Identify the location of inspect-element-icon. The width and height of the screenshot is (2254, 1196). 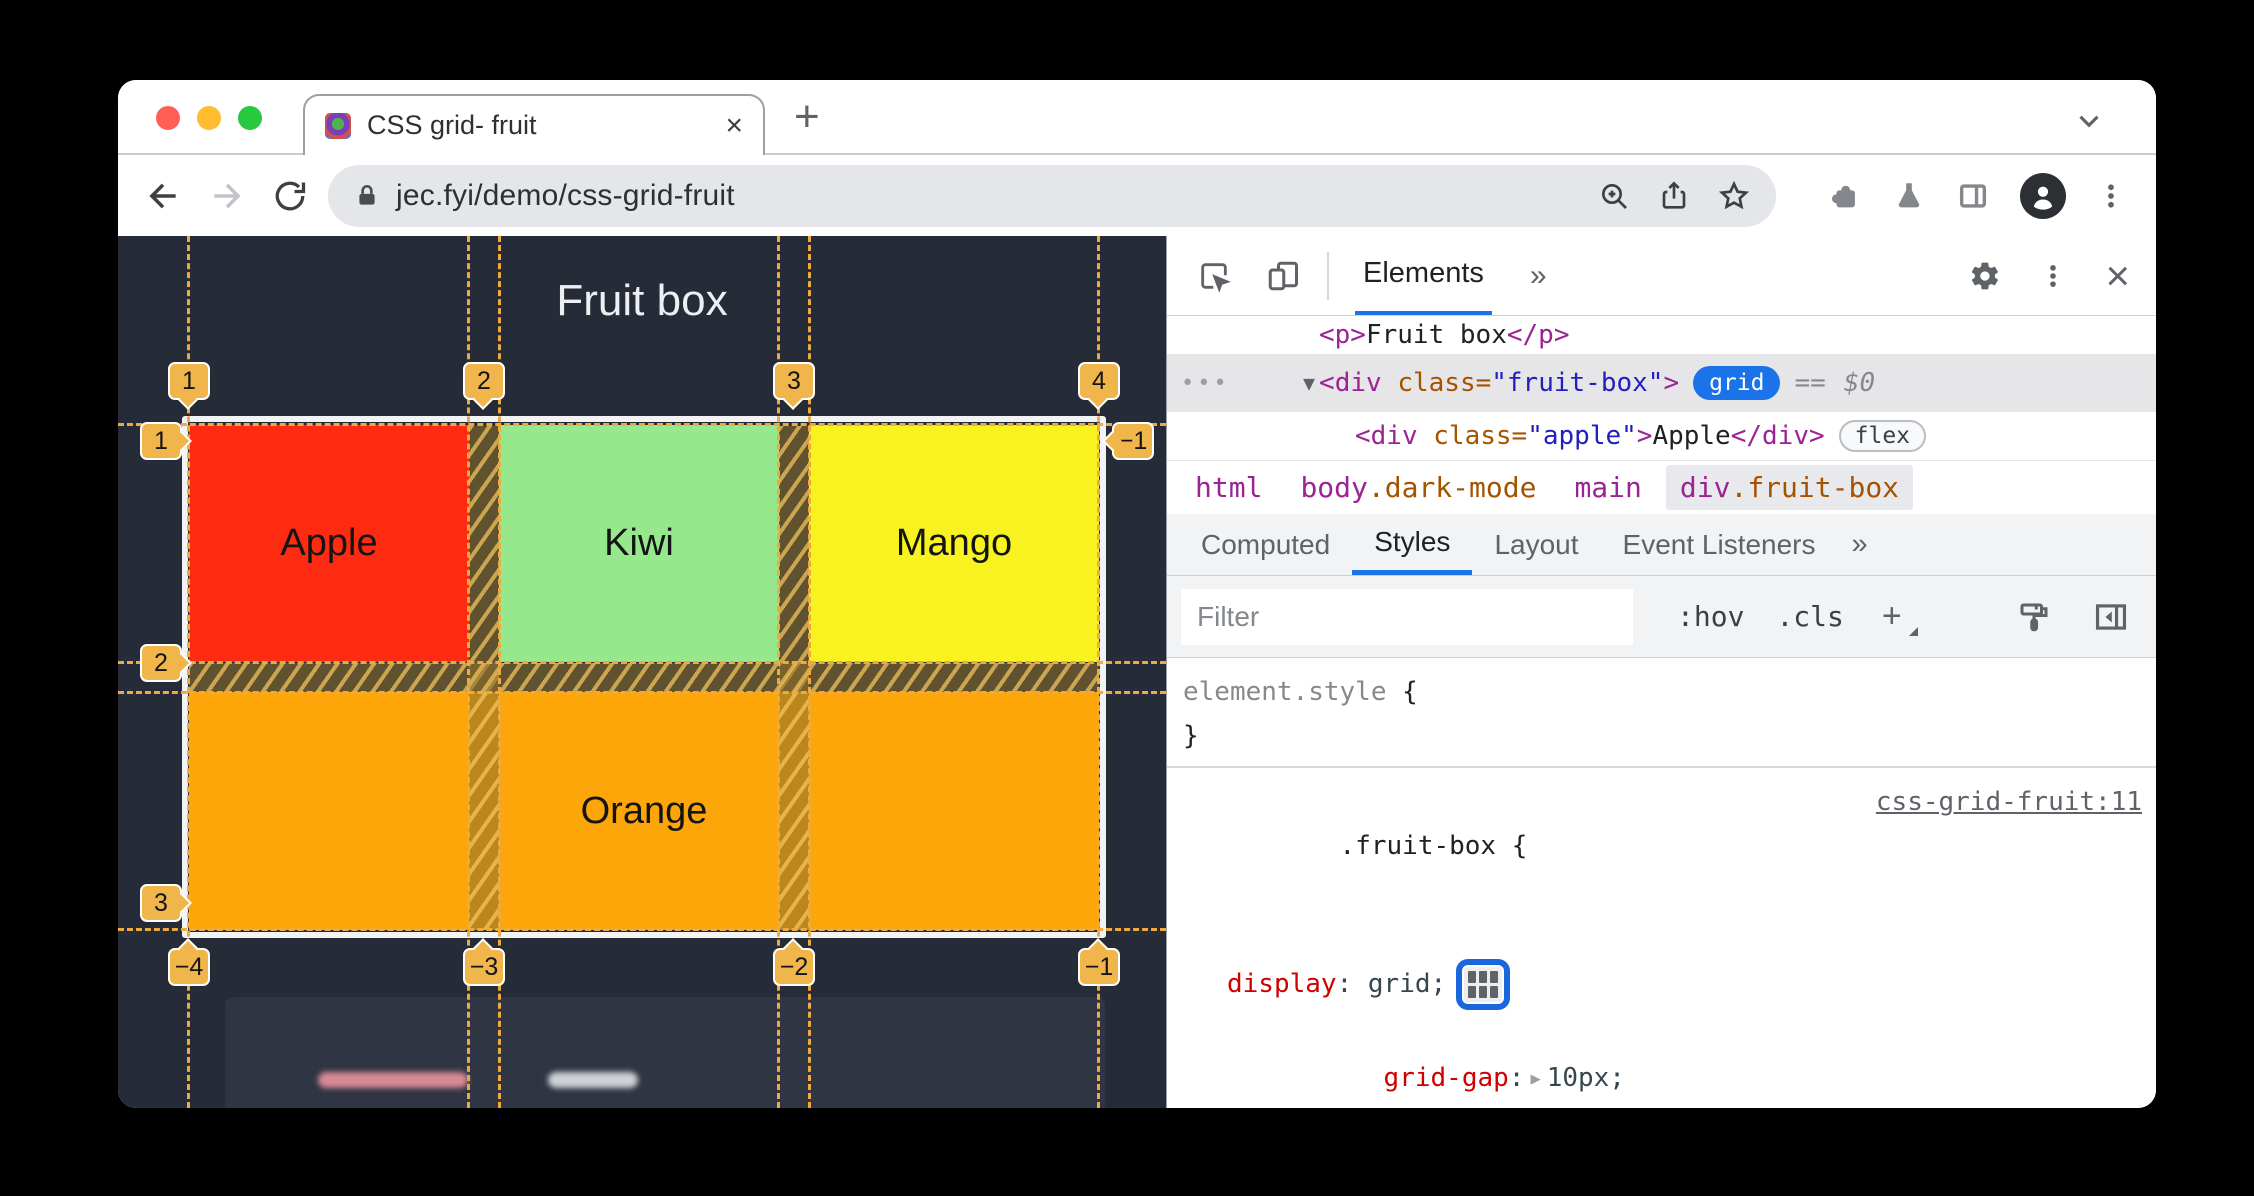
(1214, 276).